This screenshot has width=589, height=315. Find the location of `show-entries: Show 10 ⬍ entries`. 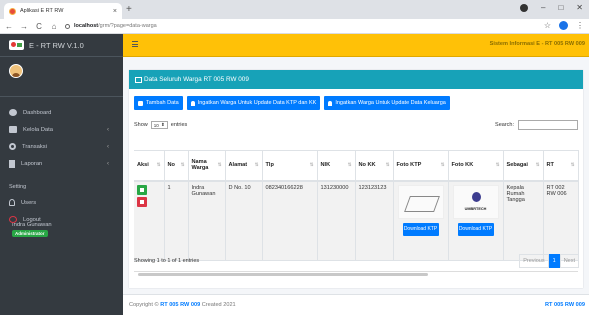

show-entries: Show 10 ⬍ entries is located at coordinates (160, 125).